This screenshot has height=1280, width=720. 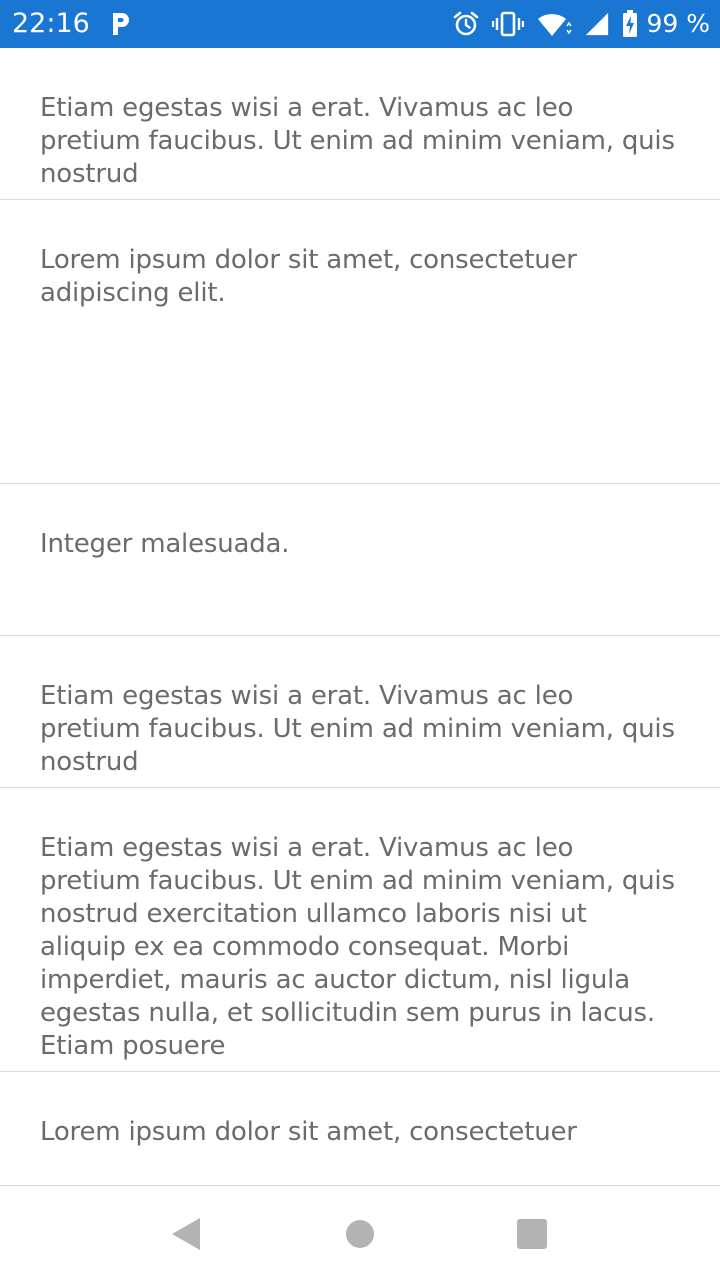 What do you see at coordinates (186, 1234) in the screenshot?
I see `back-icon` at bounding box center [186, 1234].